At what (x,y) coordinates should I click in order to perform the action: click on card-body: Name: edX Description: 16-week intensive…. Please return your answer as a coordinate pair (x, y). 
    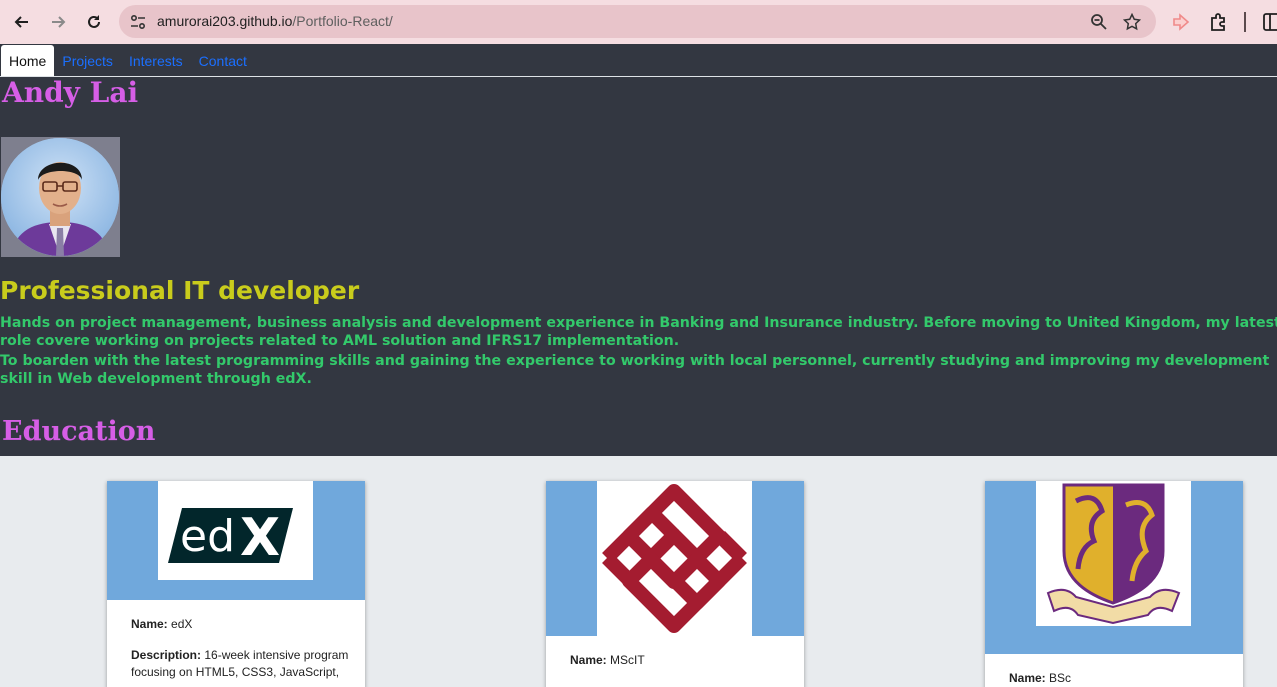
    Looking at the image, I should click on (236, 640).